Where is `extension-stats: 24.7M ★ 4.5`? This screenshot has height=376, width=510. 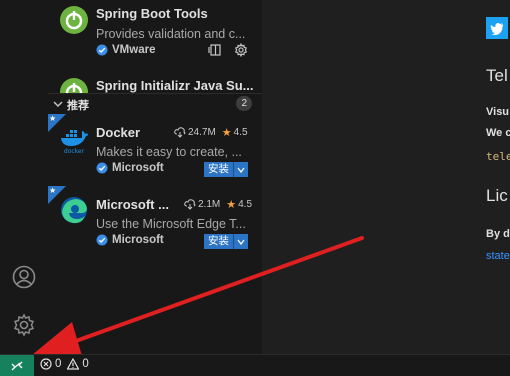
extension-stats: 24.7M ★ 4.5 is located at coordinates (211, 132).